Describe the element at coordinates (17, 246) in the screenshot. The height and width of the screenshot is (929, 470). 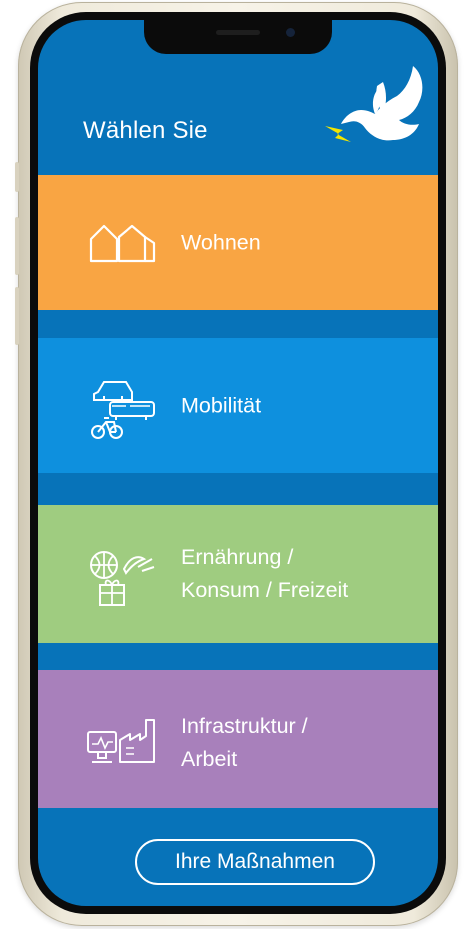
I see `volume-up-button` at that location.